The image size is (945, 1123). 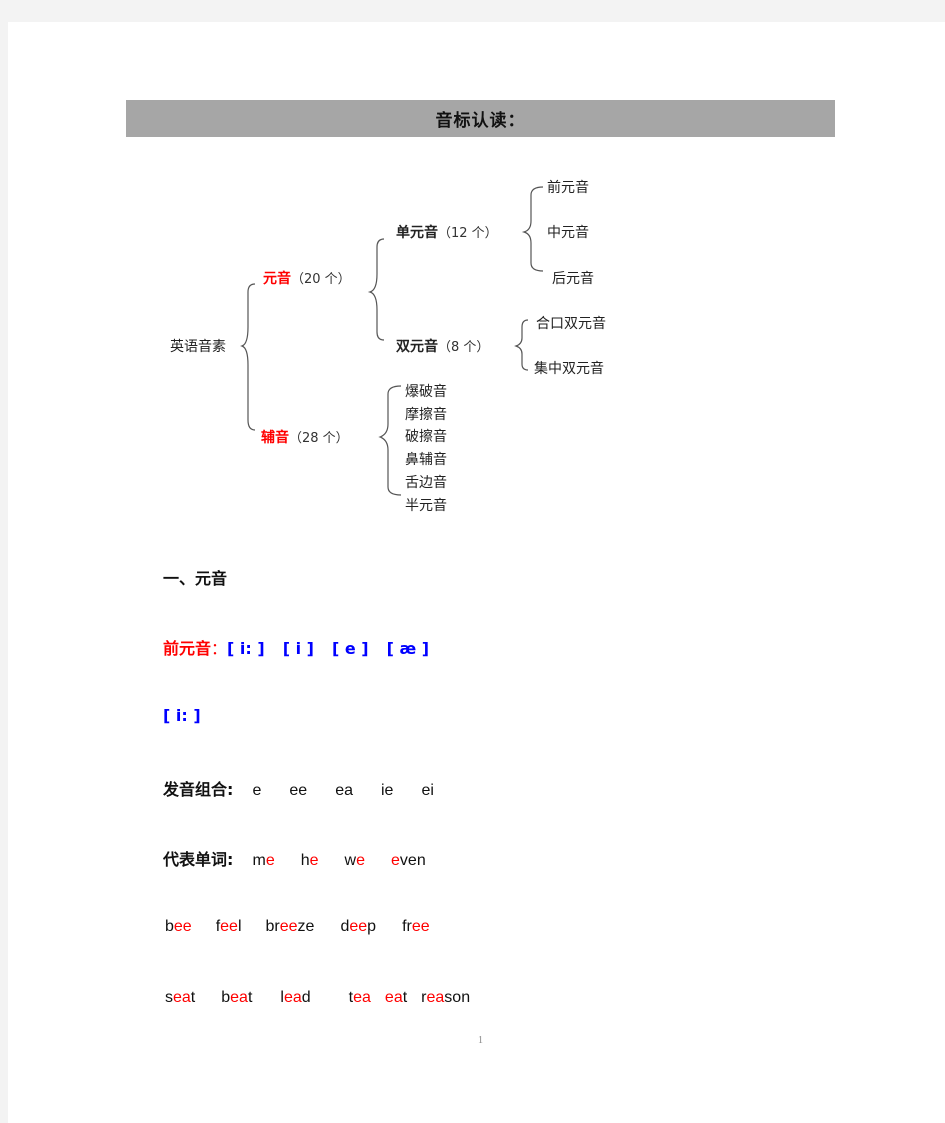 I want to click on tree-back-vowel: 后元音, so click(x=573, y=279).